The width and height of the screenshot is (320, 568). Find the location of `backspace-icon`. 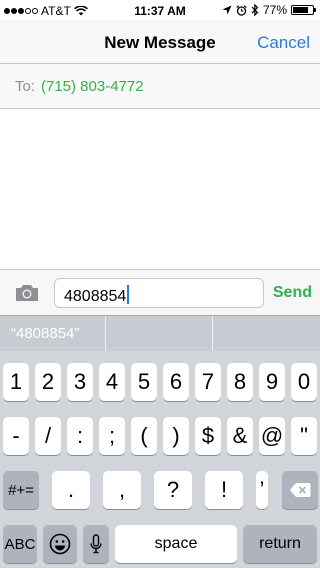

backspace-icon is located at coordinates (300, 490).